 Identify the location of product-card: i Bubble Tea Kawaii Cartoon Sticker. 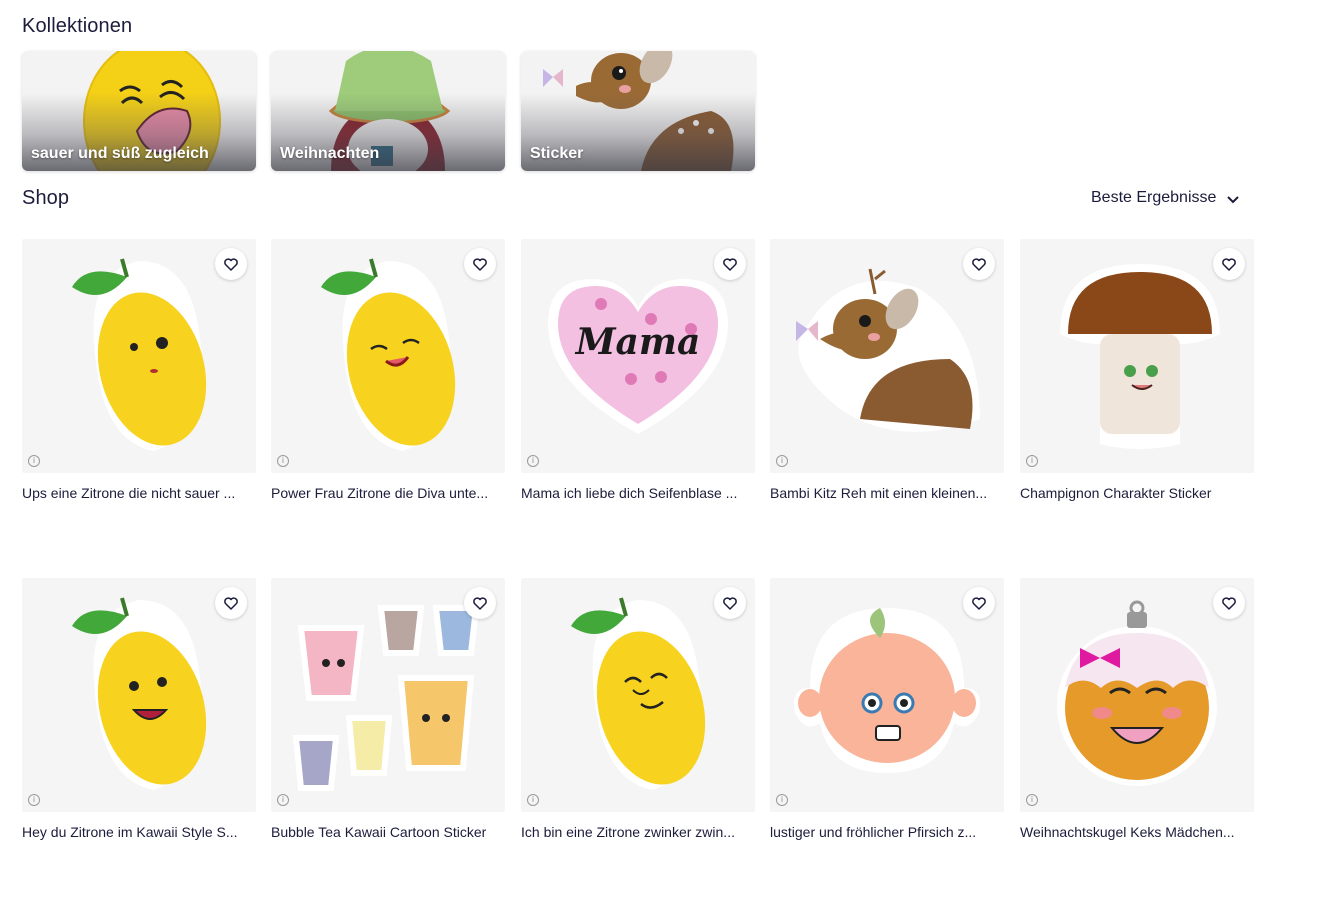
(388, 709).